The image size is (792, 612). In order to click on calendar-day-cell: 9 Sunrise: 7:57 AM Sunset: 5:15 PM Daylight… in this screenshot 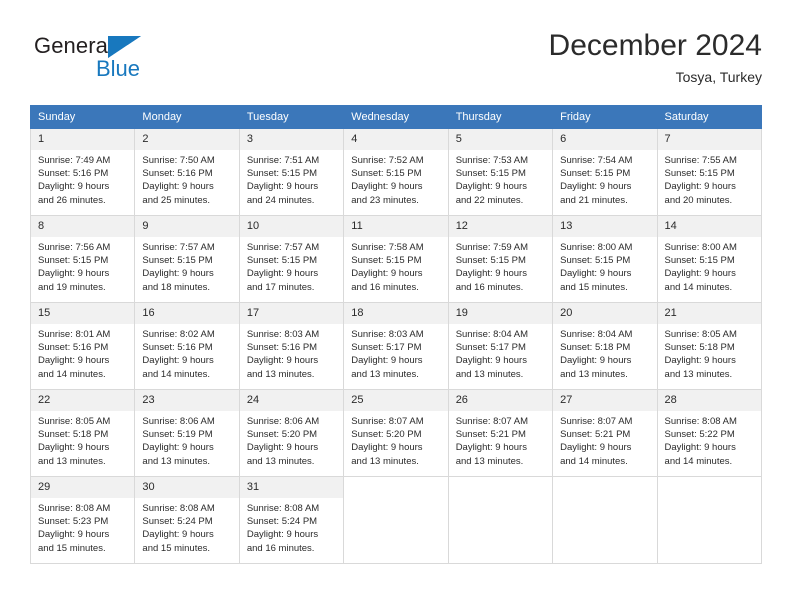, I will do `click(187, 259)`.